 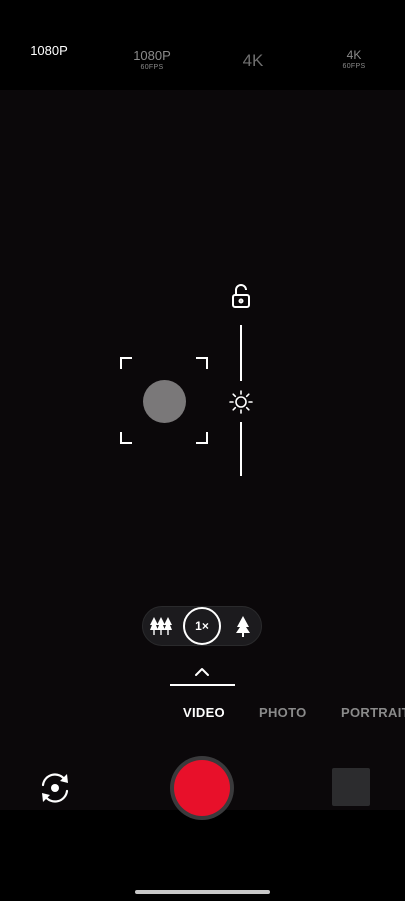 I want to click on resolution-4k-60fps: 4K 60FPS, so click(x=354, y=59).